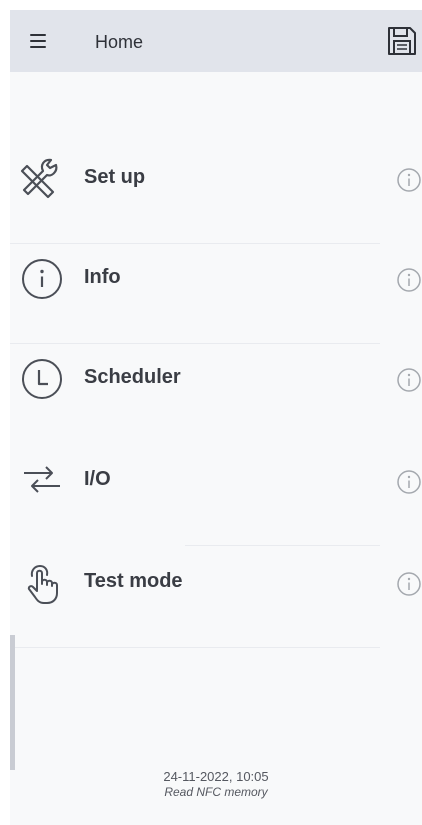 This screenshot has width=422, height=825. Describe the element at coordinates (216, 279) in the screenshot. I see `menu-item-info: Info` at that location.